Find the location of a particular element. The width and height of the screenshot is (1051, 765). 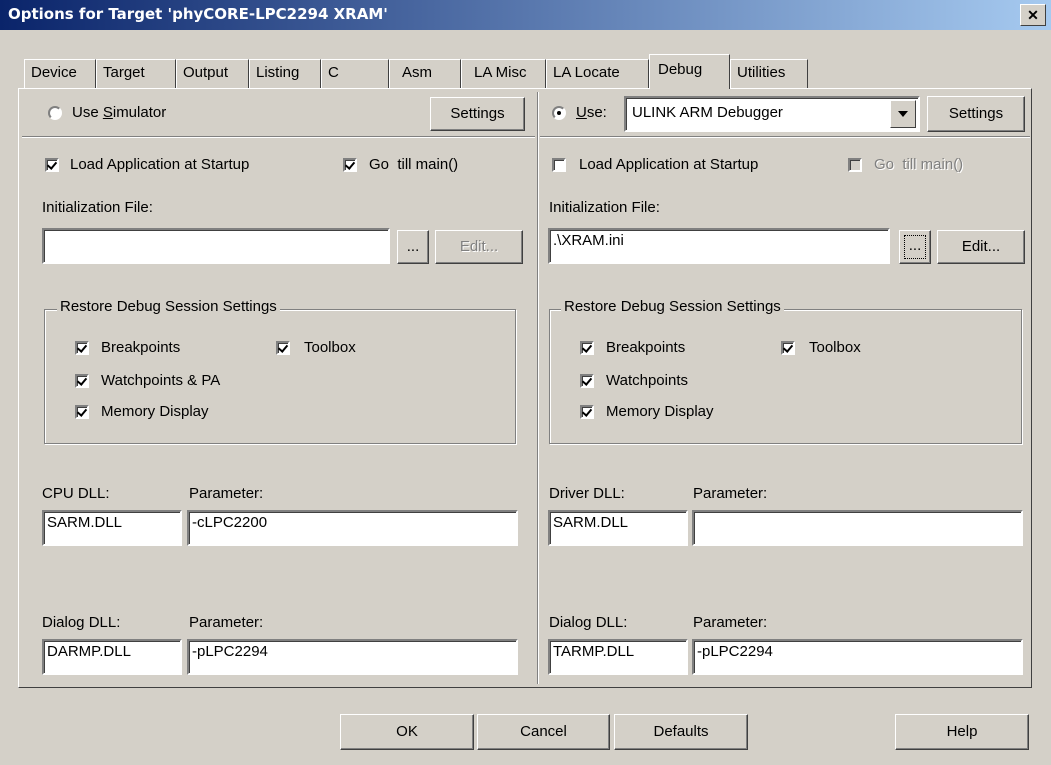

tgt-breakpoints-checkbox is located at coordinates (587, 348).